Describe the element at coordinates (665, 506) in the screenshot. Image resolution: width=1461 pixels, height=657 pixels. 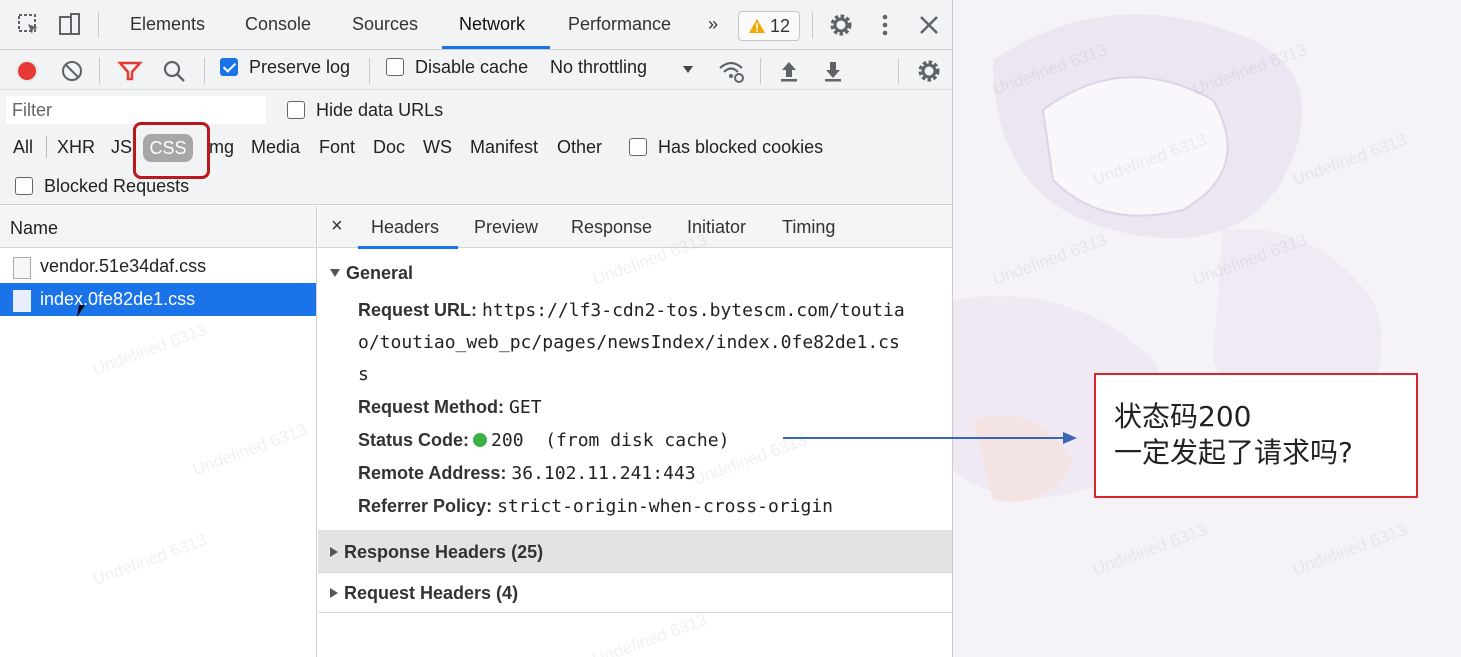
I see `referrer-policy-value: strict-origin-when-cross-origin` at that location.